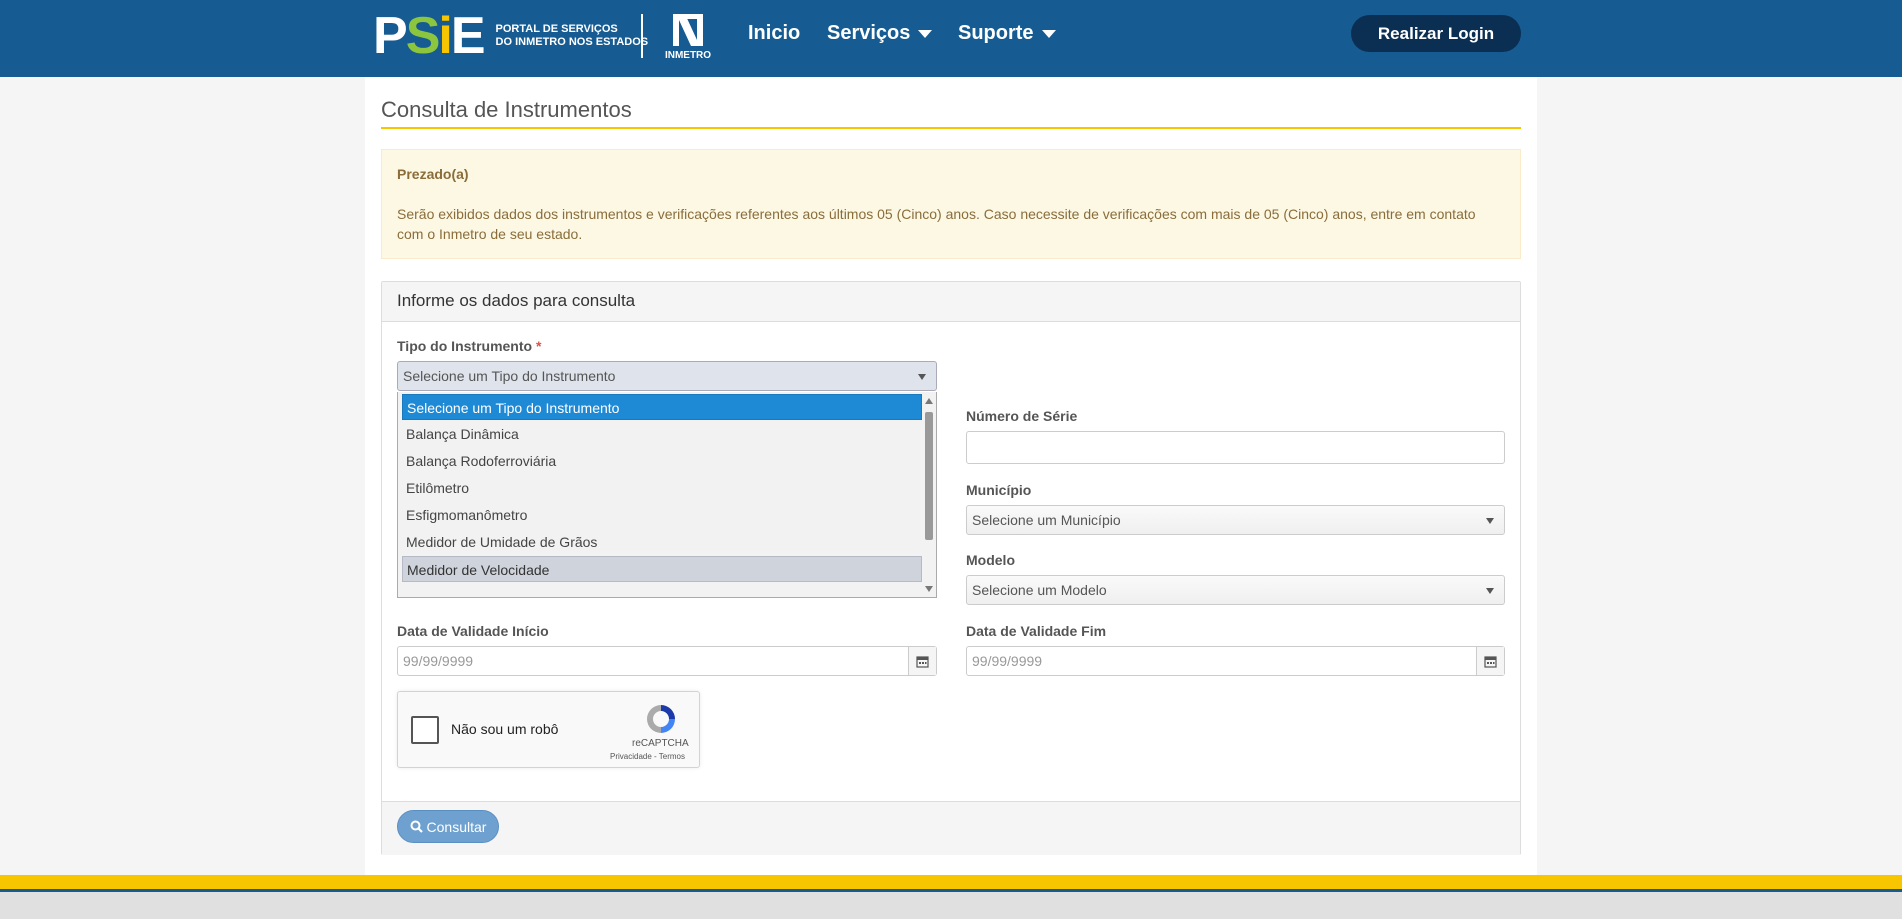  What do you see at coordinates (929, 589) in the screenshot?
I see `scroll-down-icon` at bounding box center [929, 589].